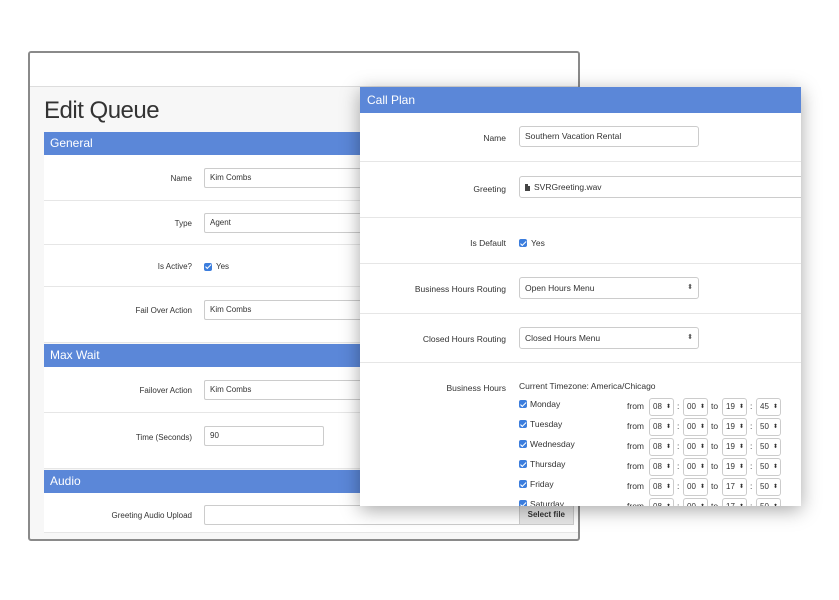  I want to click on day-label: Wednesday, so click(552, 444).